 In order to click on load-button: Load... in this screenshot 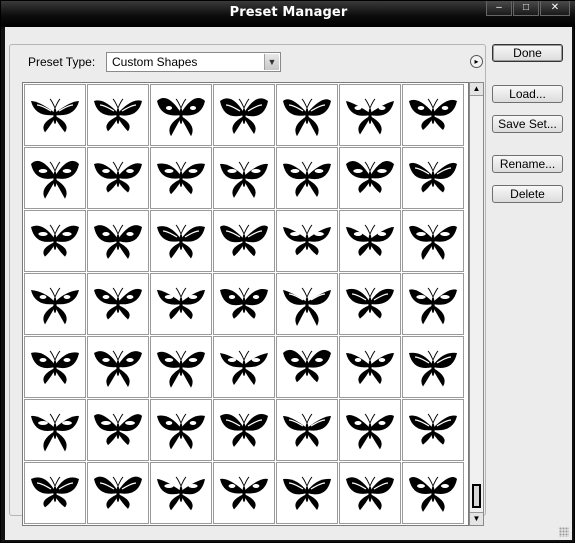, I will do `click(527, 94)`.